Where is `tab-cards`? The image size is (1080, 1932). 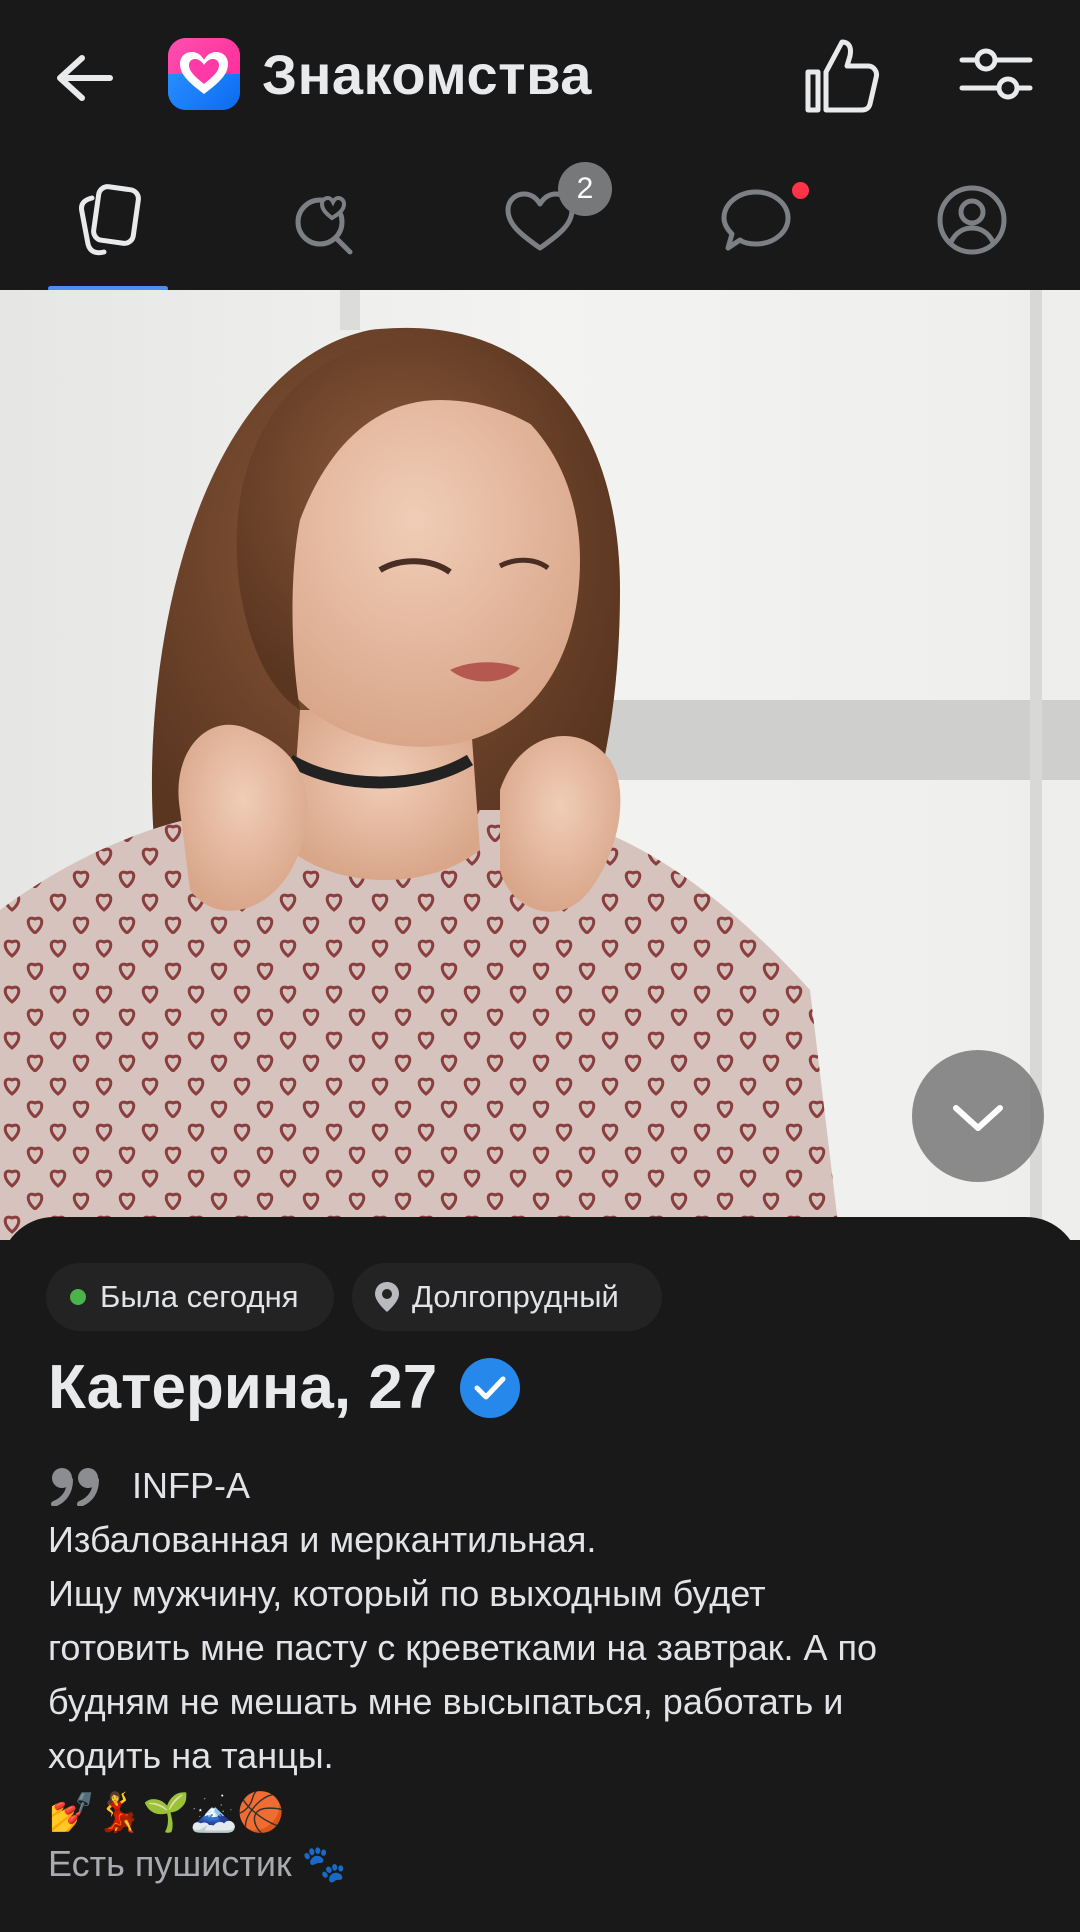 tab-cards is located at coordinates (108, 220).